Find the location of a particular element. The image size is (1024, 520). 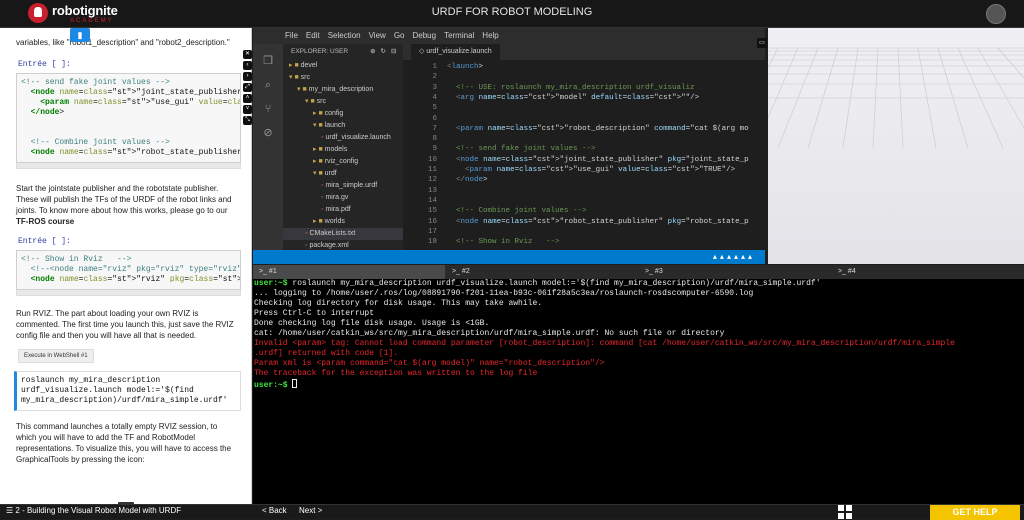

user-avatar is located at coordinates (996, 14).